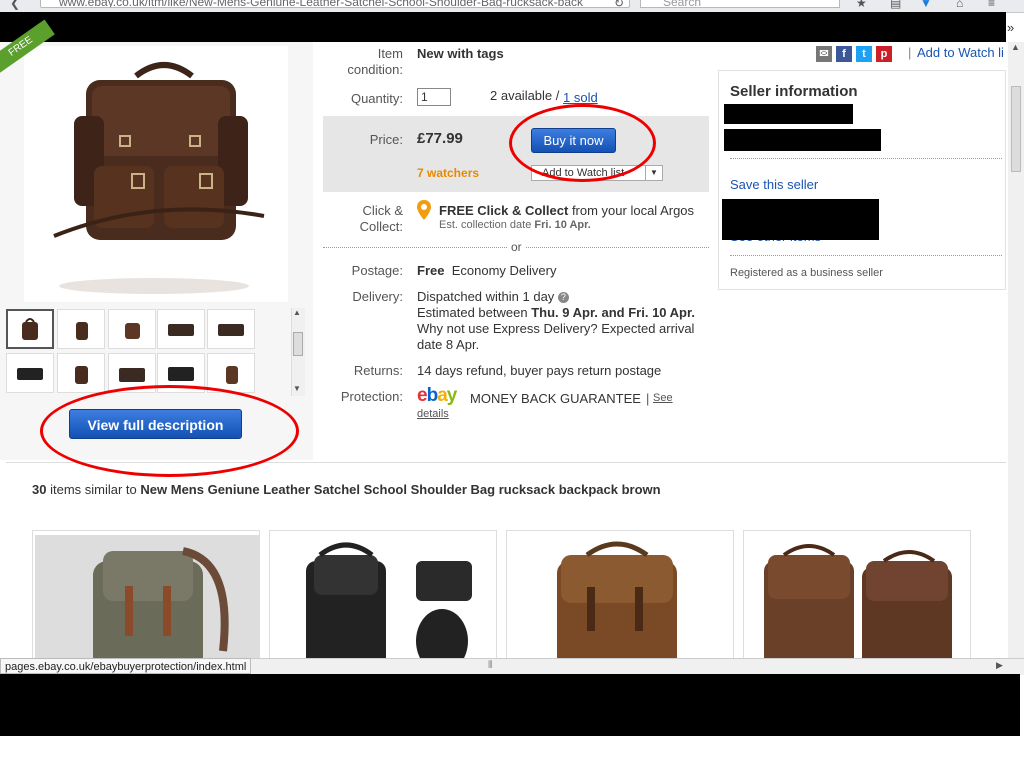 The width and height of the screenshot is (1024, 768). What do you see at coordinates (562, 225) in the screenshot?
I see `collection-date: Fri. 10 Apr.` at bounding box center [562, 225].